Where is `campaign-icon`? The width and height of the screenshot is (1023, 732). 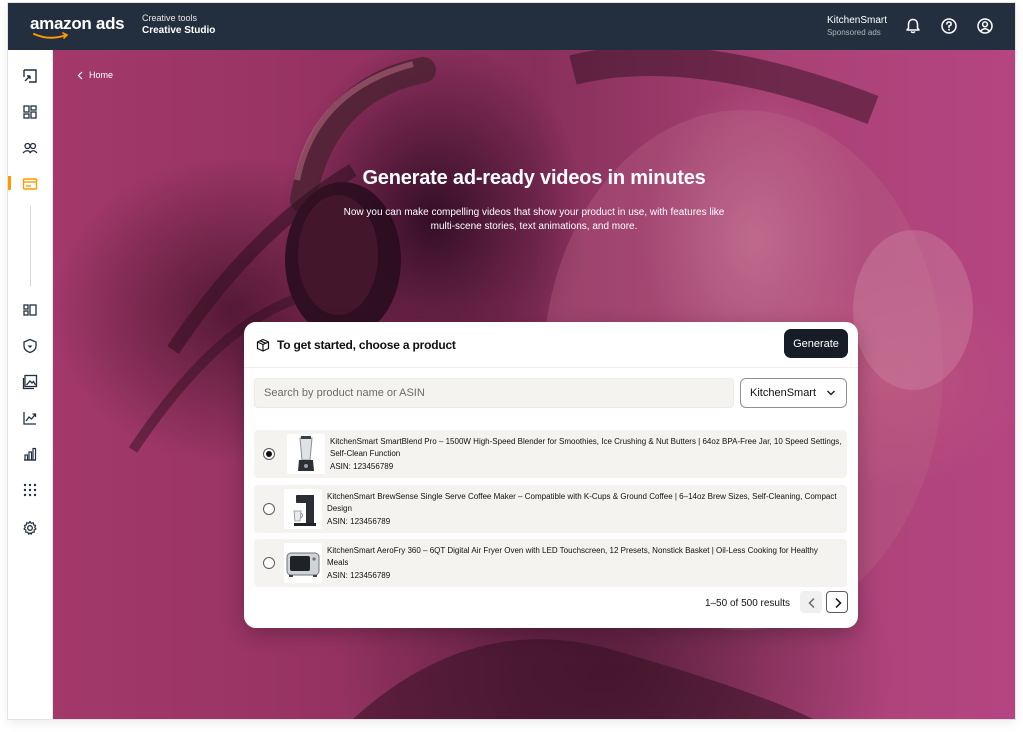
campaign-icon is located at coordinates (30, 76).